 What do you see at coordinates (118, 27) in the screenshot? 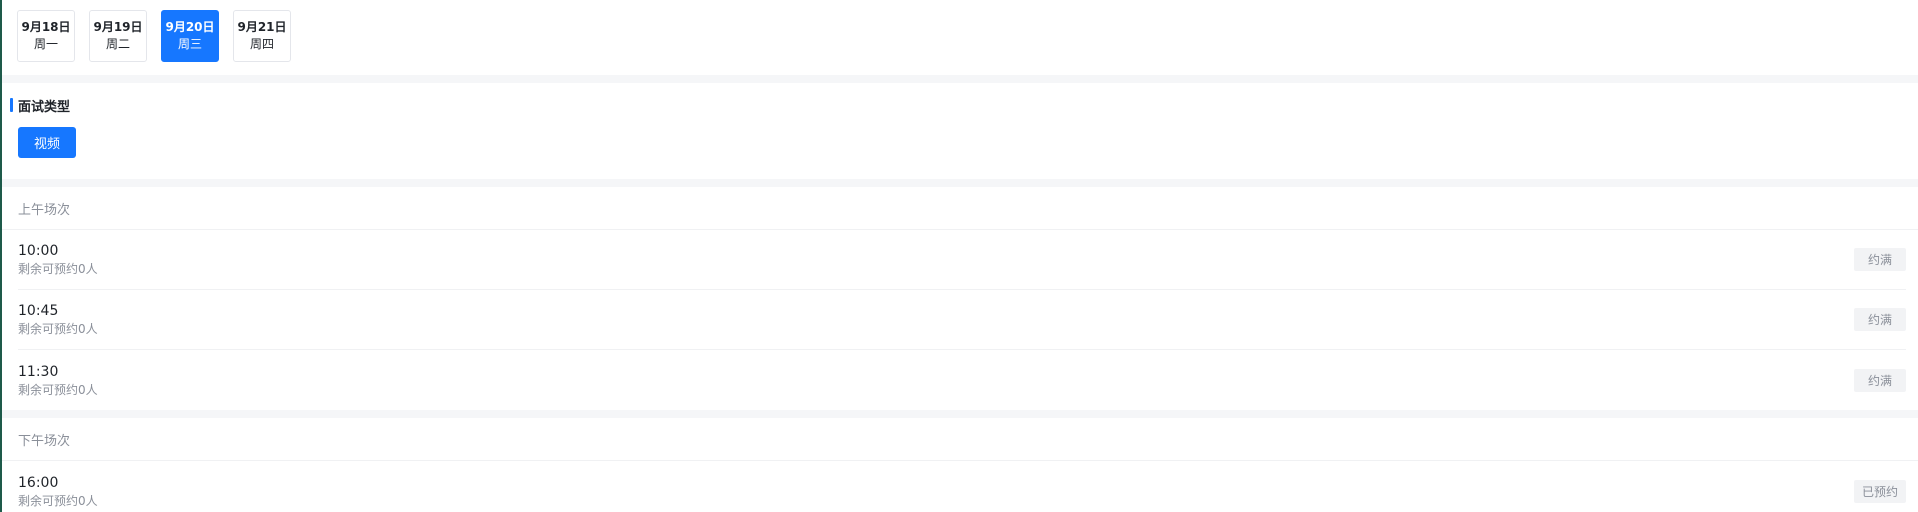
I see `date-label: 9月19日` at bounding box center [118, 27].